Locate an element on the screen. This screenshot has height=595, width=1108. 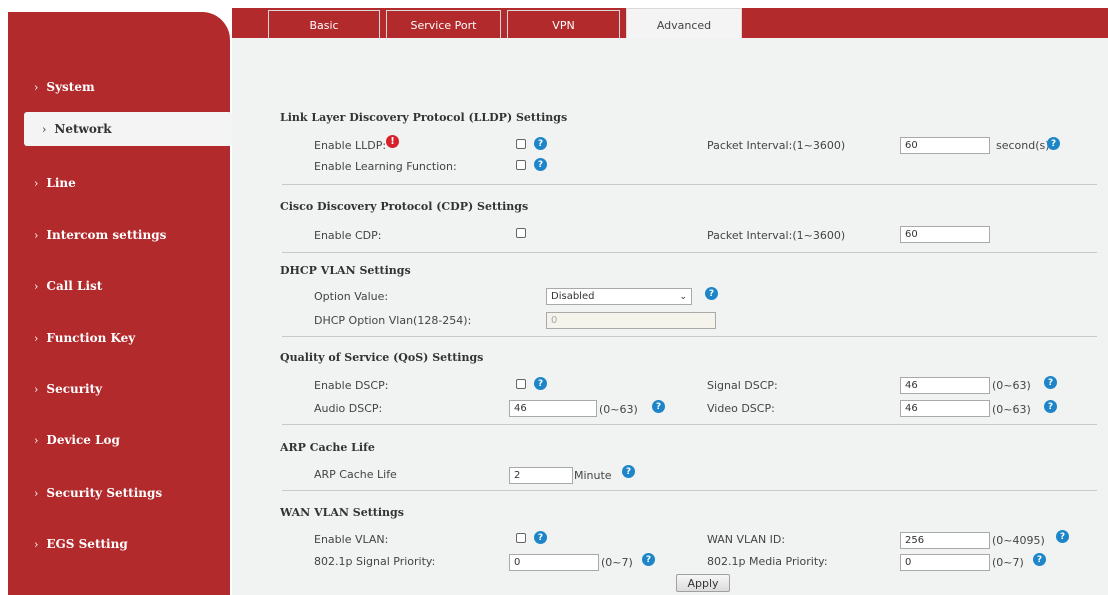
wan-vlan-id-input is located at coordinates (945, 540).